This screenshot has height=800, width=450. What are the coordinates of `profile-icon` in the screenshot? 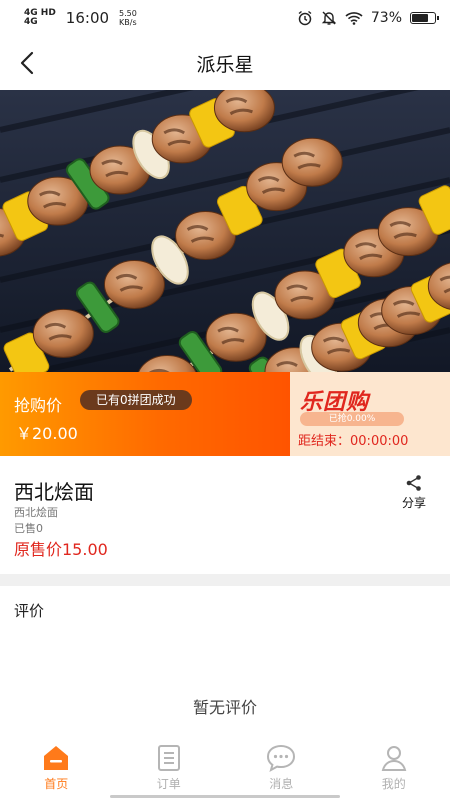 It's located at (394, 758).